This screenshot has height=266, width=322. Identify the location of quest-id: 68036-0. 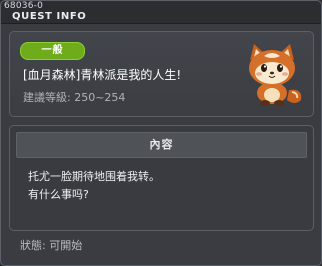
(24, 6).